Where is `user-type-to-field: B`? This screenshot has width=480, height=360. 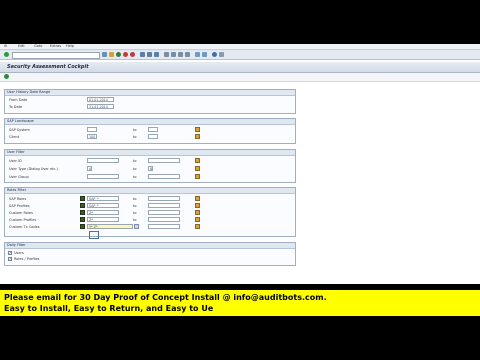 user-type-to-field: B is located at coordinates (150, 168).